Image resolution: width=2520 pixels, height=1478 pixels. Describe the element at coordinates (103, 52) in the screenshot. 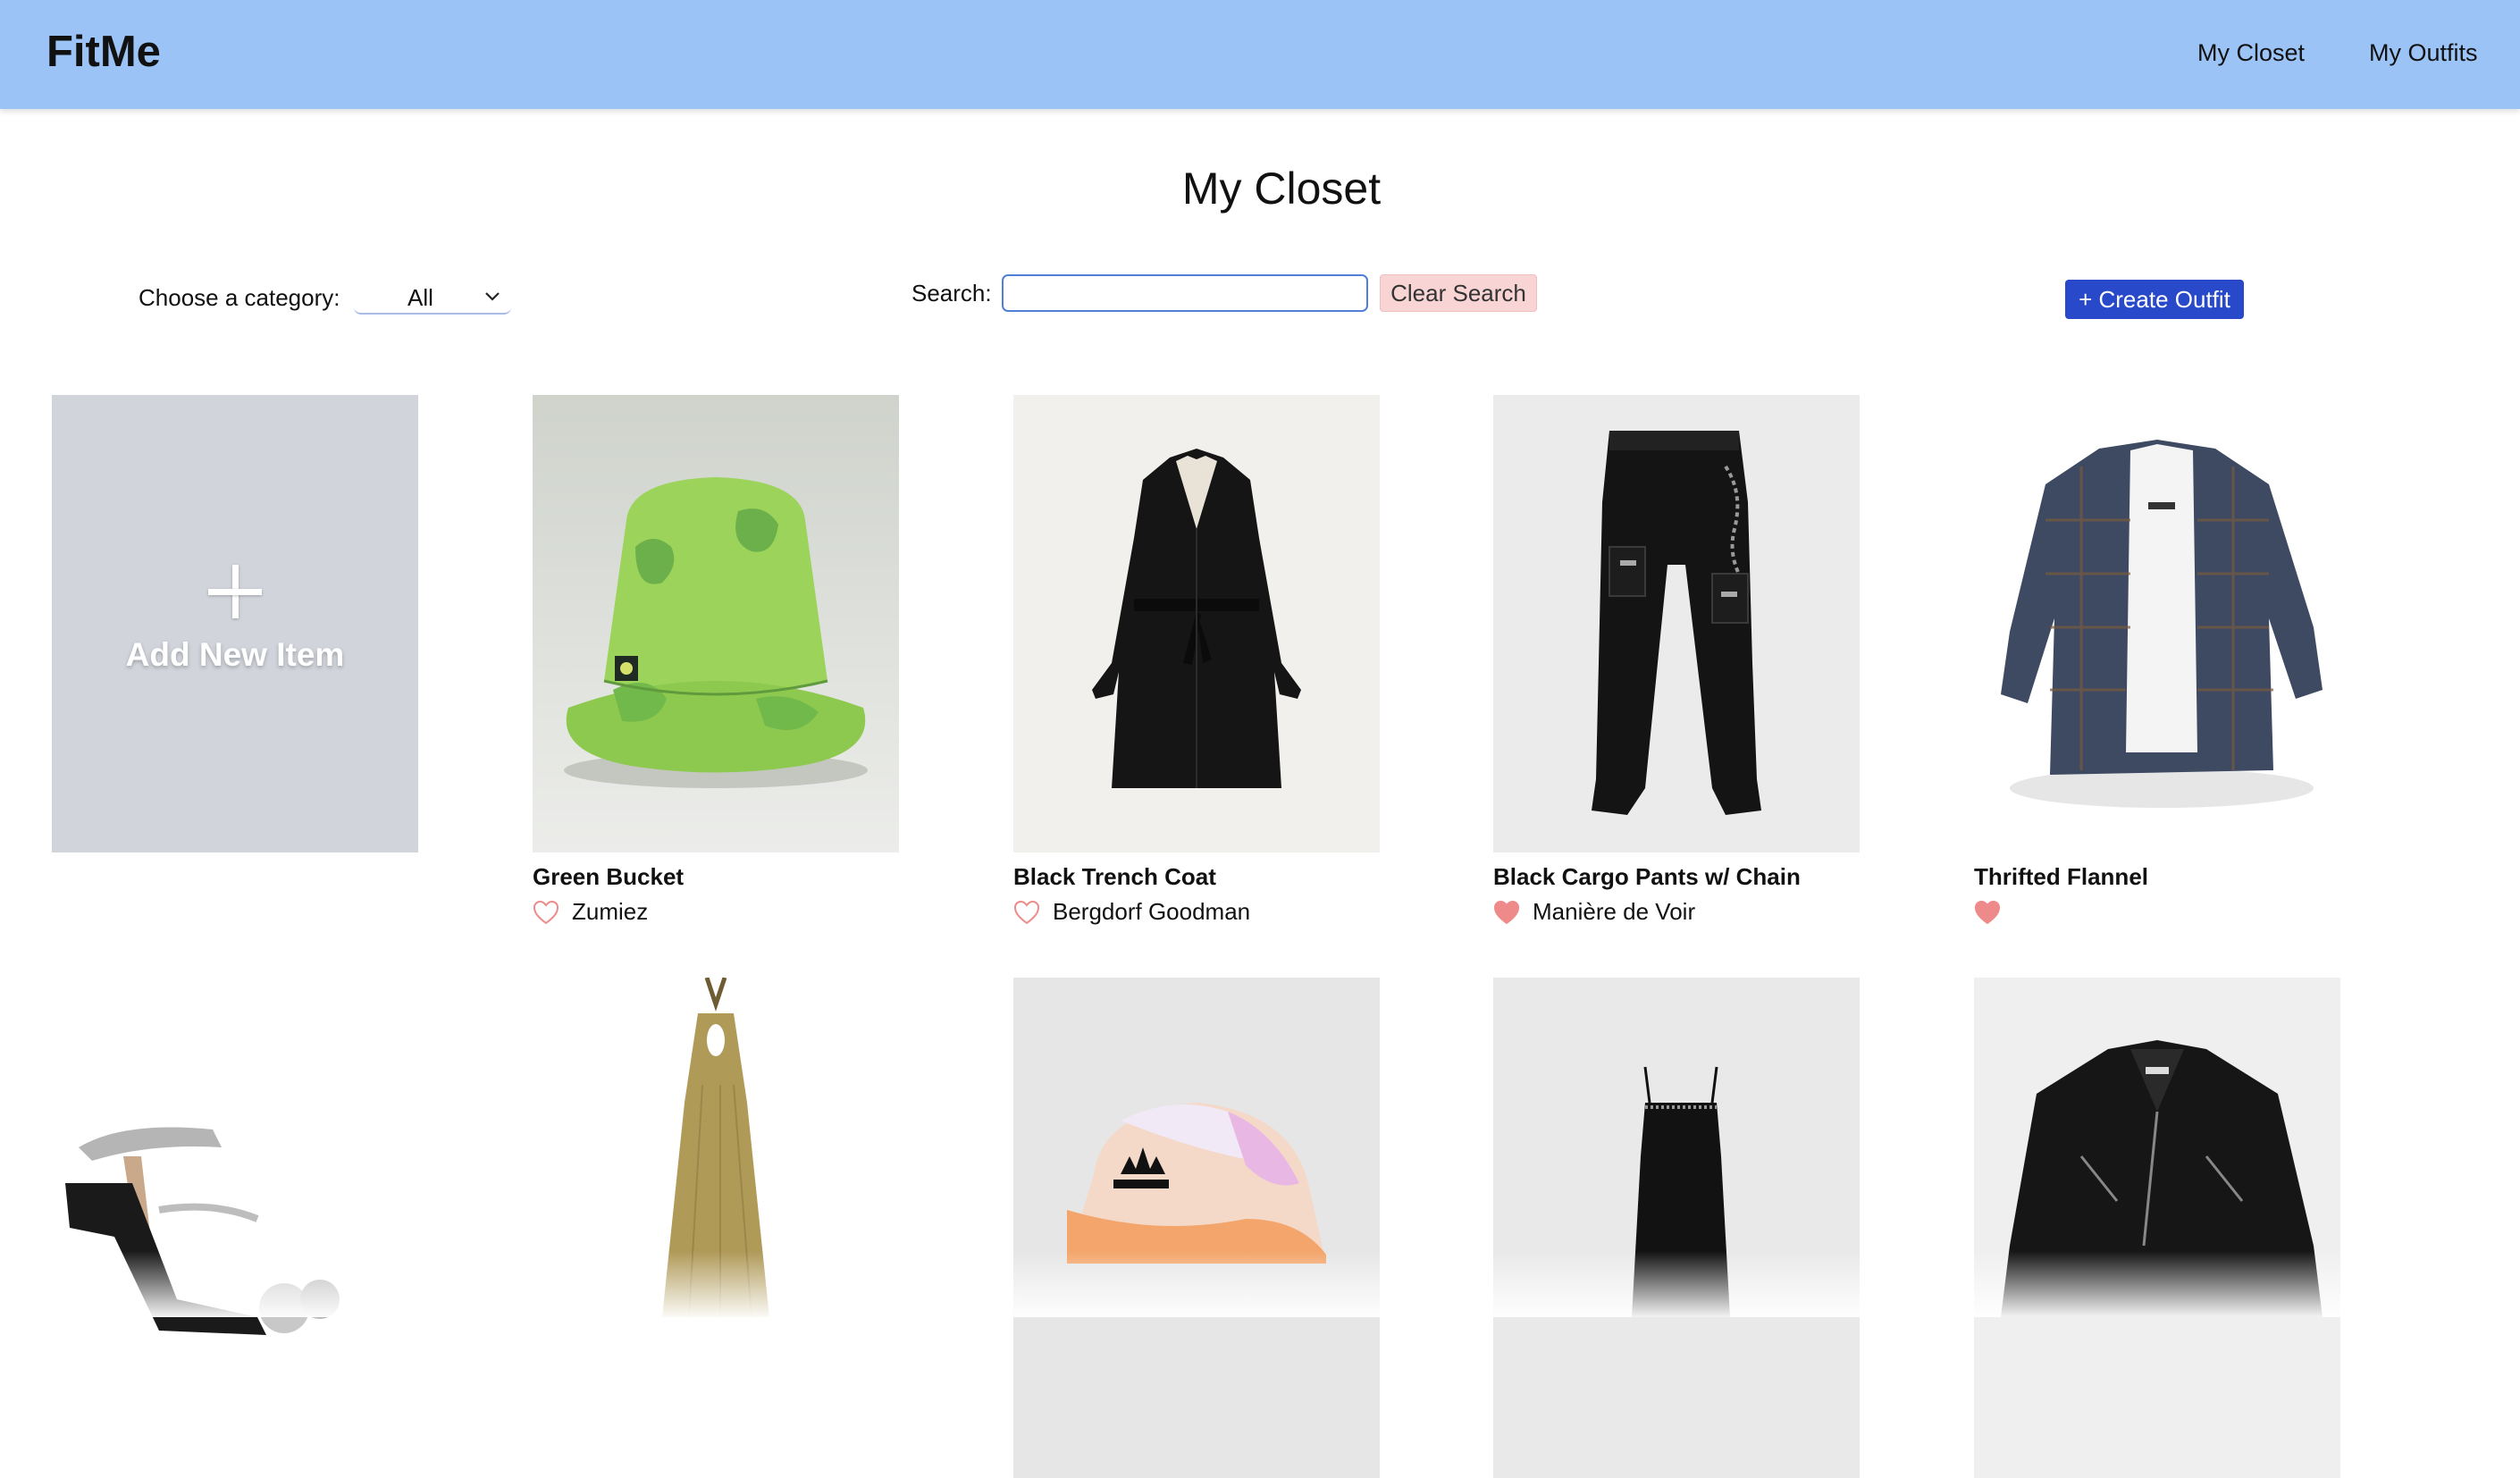

I see `brand-logo: FitMe` at that location.